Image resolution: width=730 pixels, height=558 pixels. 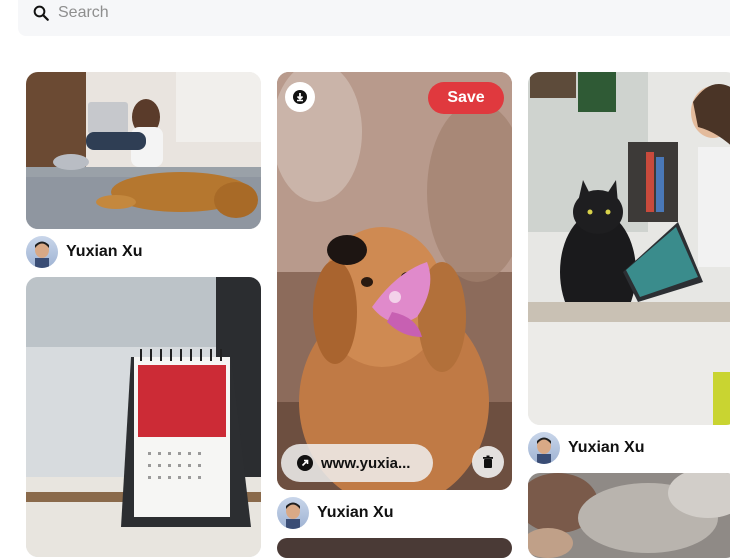 What do you see at coordinates (305, 463) in the screenshot?
I see `arrow-up-right-icon` at bounding box center [305, 463].